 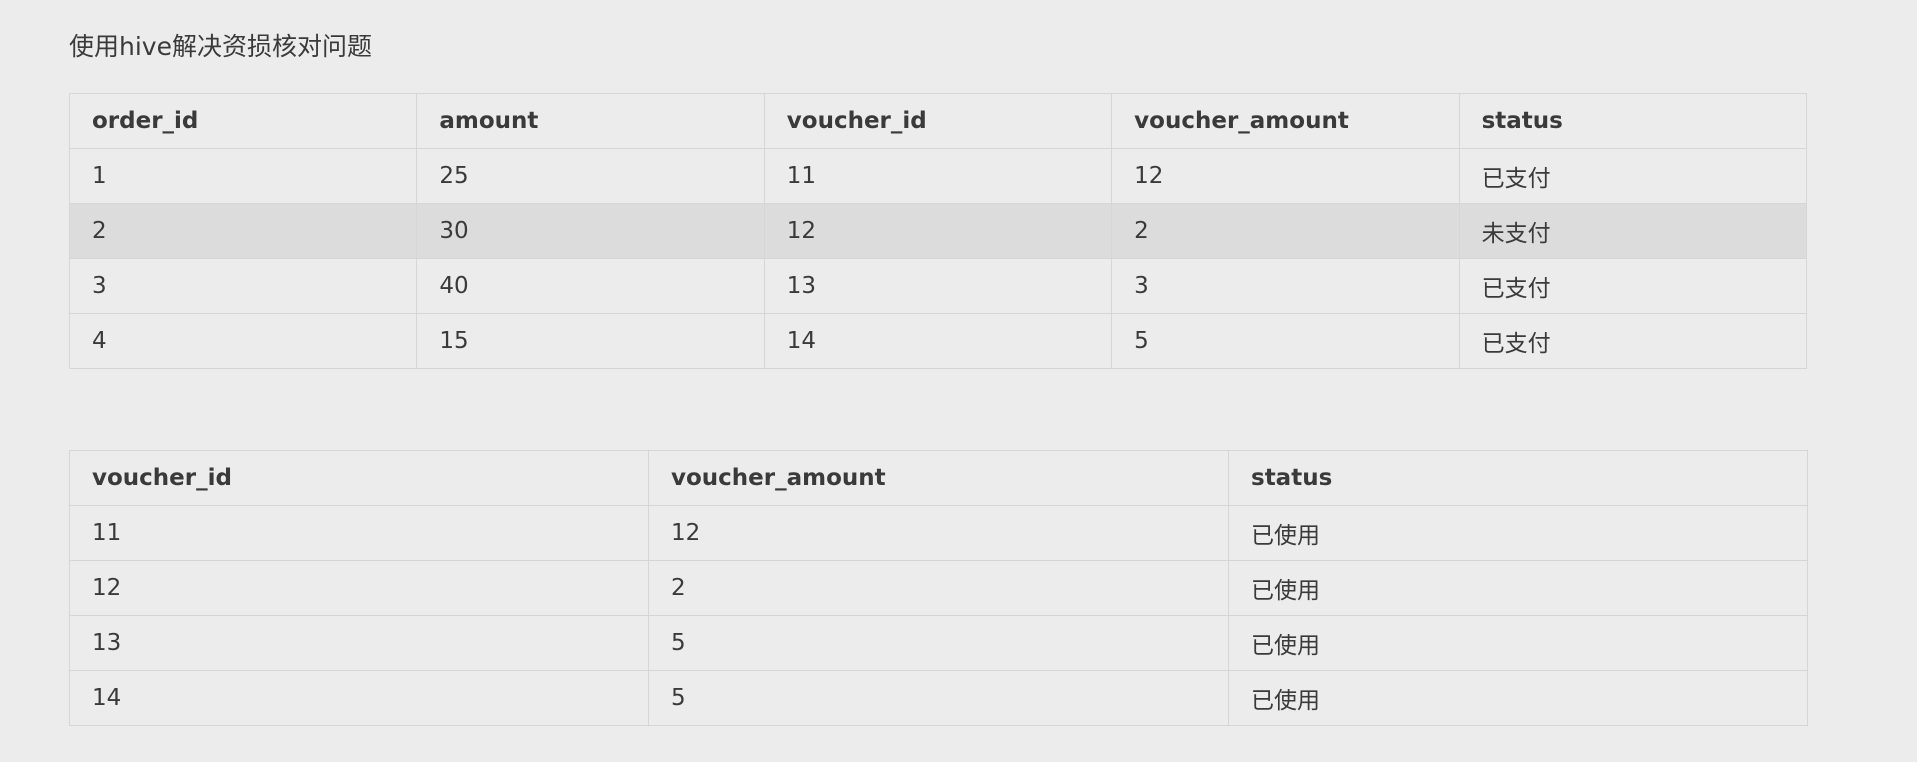 I want to click on table-row: 14 5 已使用, so click(x=938, y=698).